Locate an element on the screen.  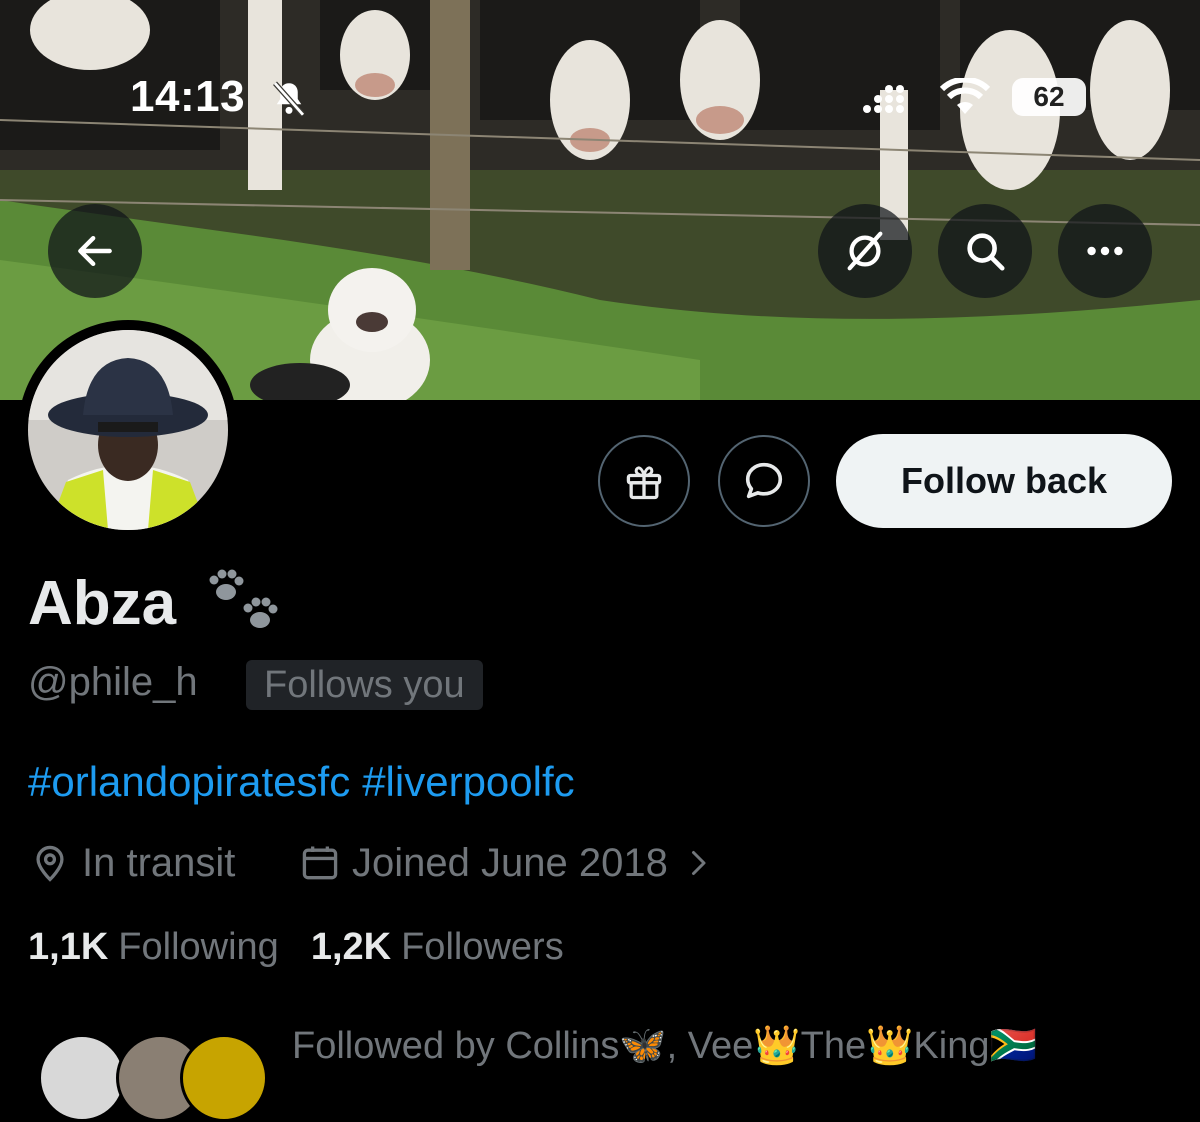
status-bar: 14:13 62 is located at coordinates (600, 99).